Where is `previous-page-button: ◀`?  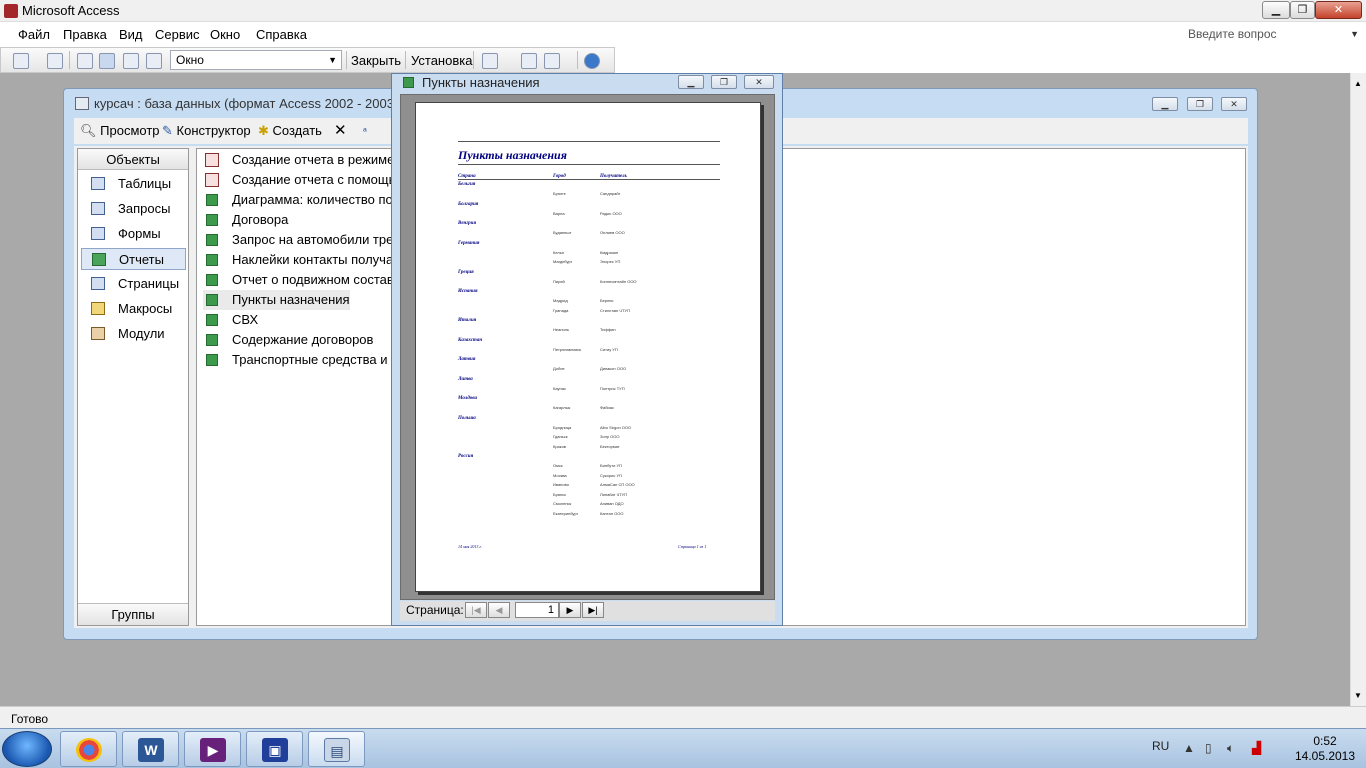 previous-page-button: ◀ is located at coordinates (499, 610).